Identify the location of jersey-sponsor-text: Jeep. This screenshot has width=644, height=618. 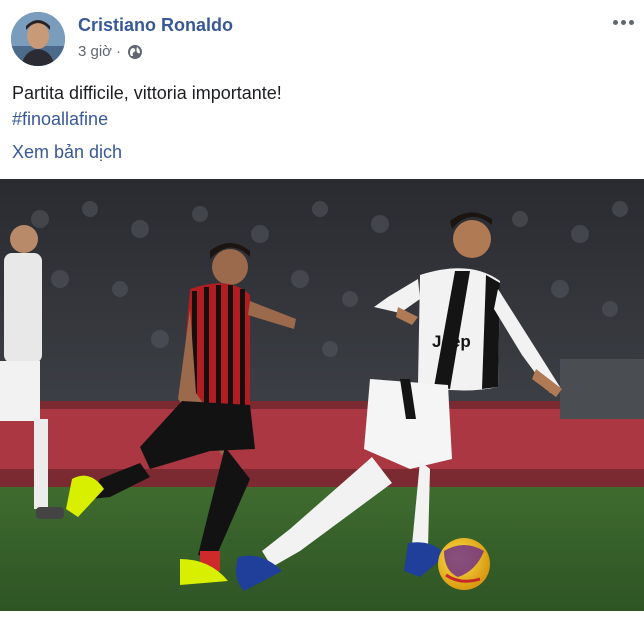
(451, 341).